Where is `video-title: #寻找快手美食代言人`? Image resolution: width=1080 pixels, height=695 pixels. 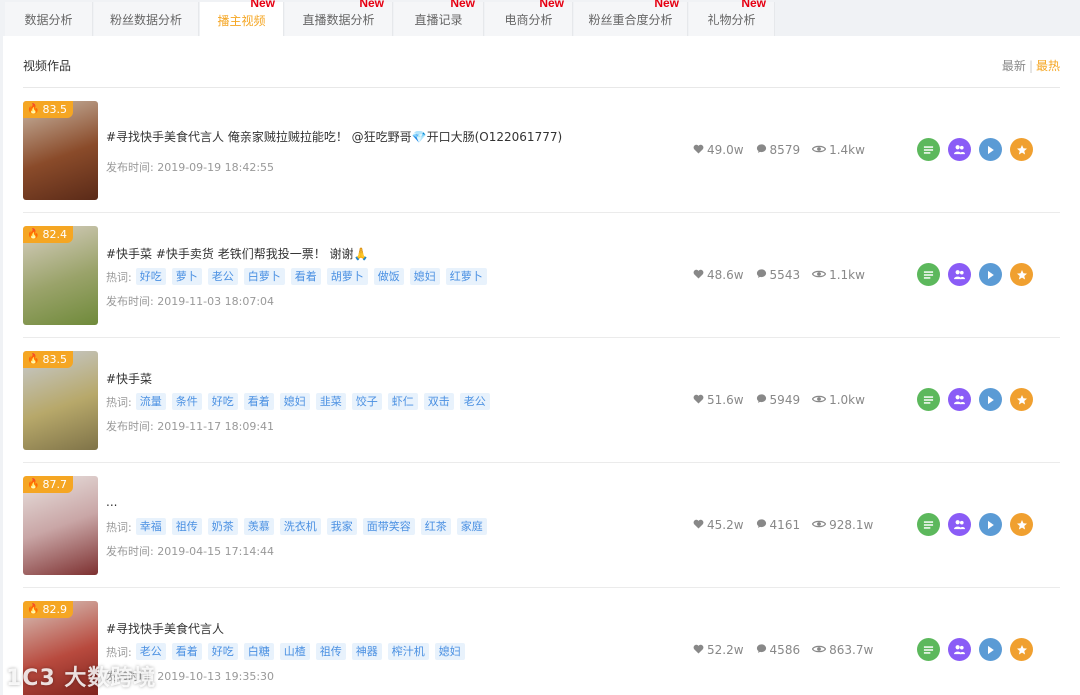
video-title: #寻找快手美食代言人 is located at coordinates (165, 628).